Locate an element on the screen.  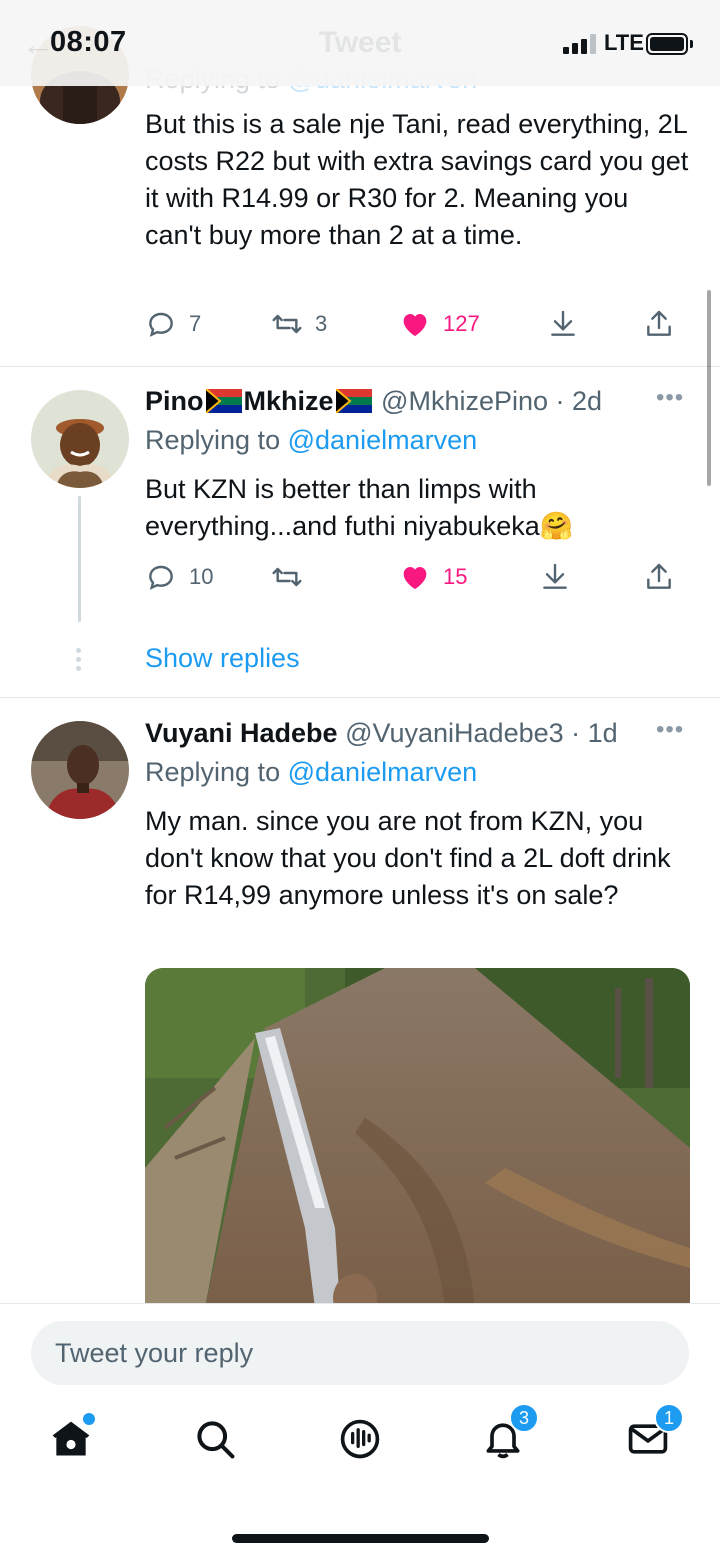
tab-messages: 1 is located at coordinates (651, 1436).